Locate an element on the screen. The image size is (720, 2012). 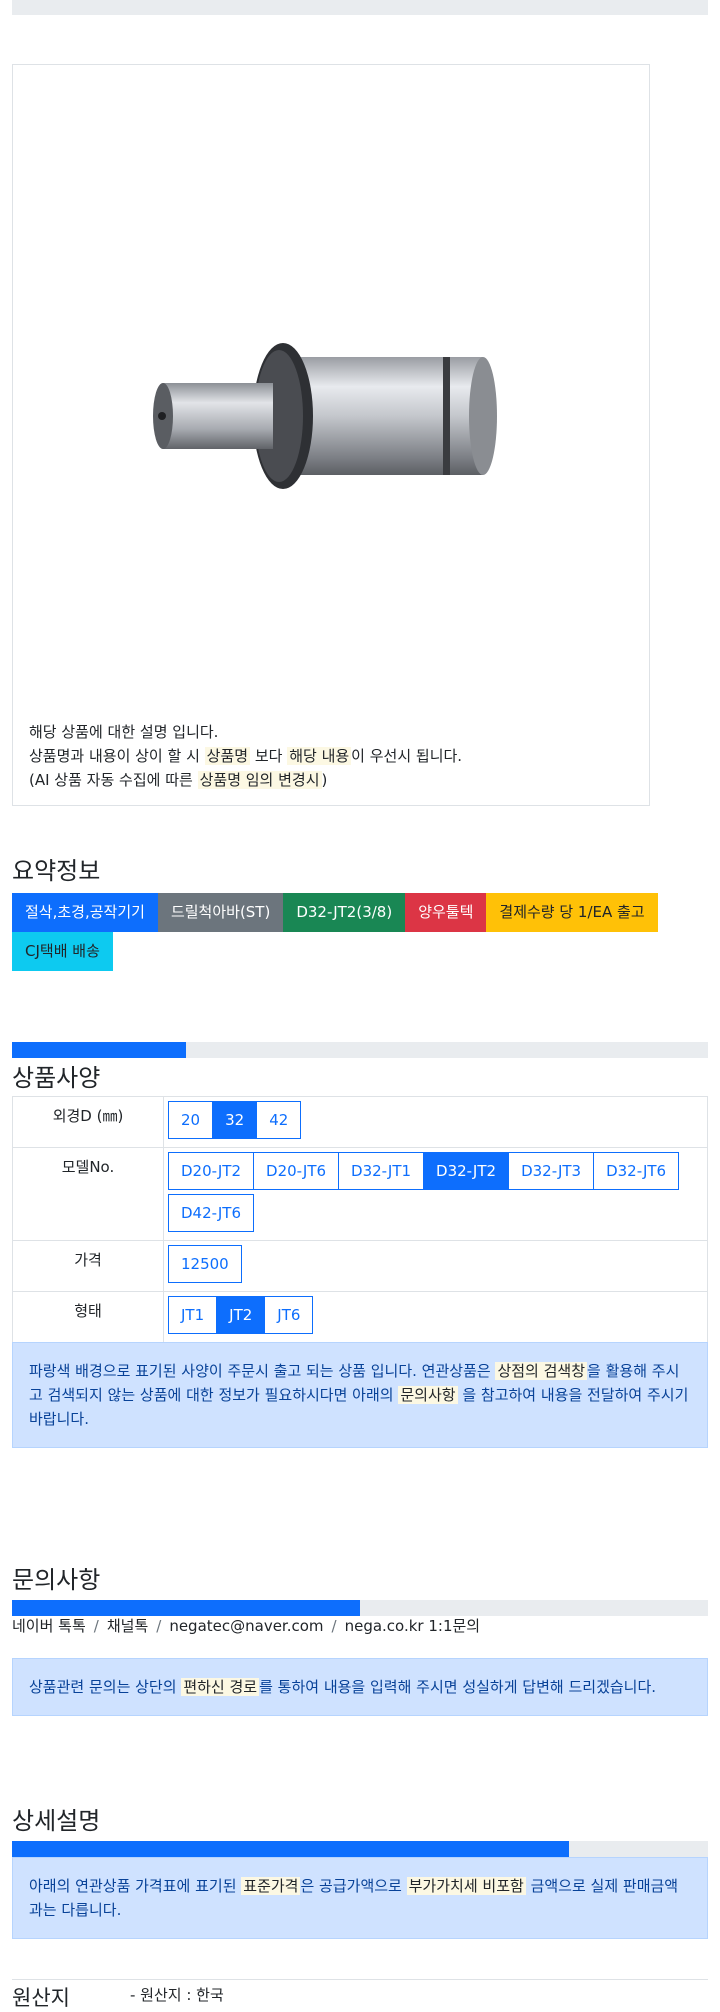
spec-option-button: D32-JT3 is located at coordinates (551, 1171).